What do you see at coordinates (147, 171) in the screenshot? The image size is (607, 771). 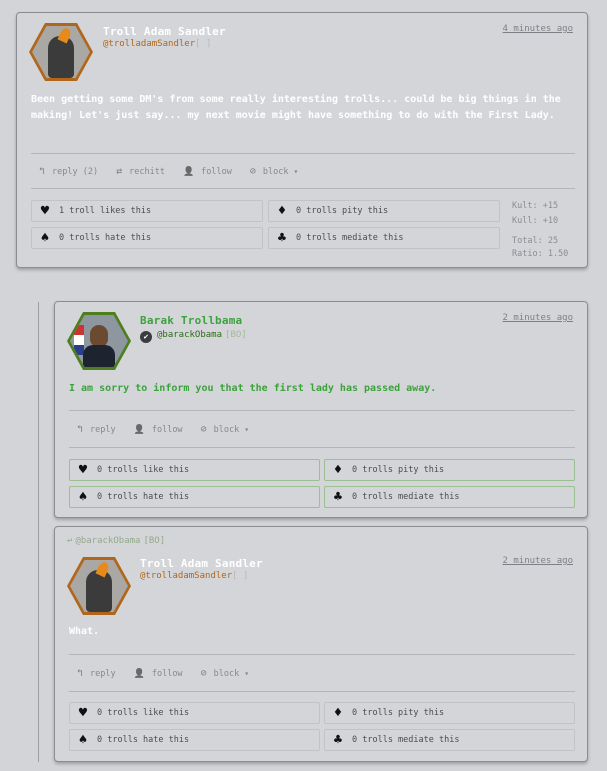 I see `rechitt-label: rechitt` at bounding box center [147, 171].